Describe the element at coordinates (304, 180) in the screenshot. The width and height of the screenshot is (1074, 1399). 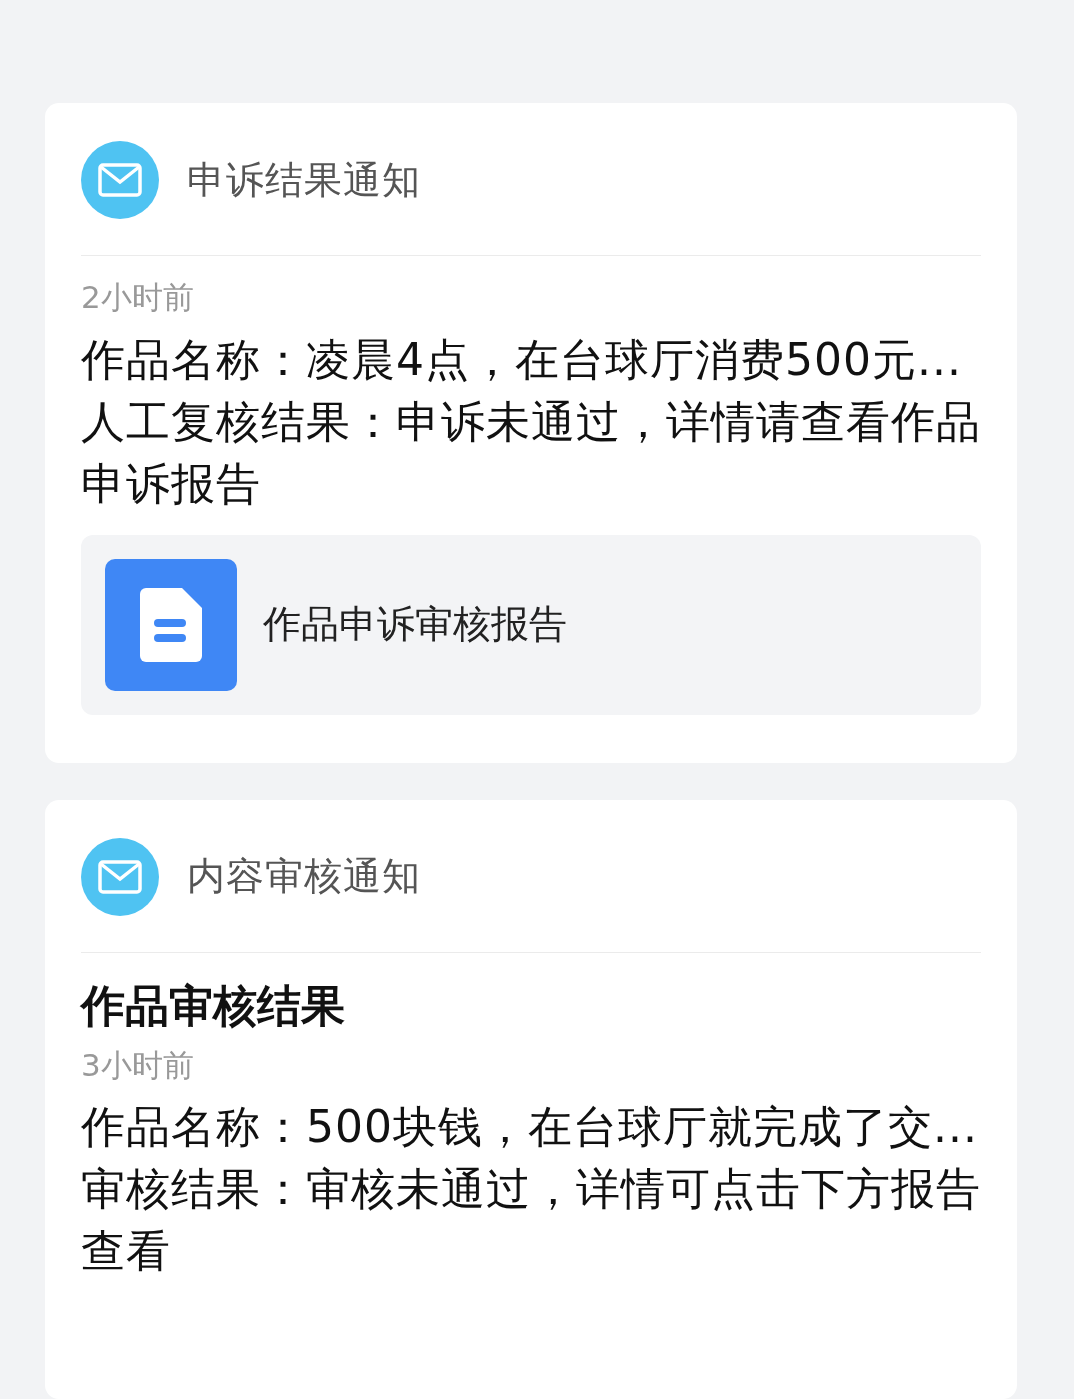
I see `notification-title: 申诉结果通知` at that location.